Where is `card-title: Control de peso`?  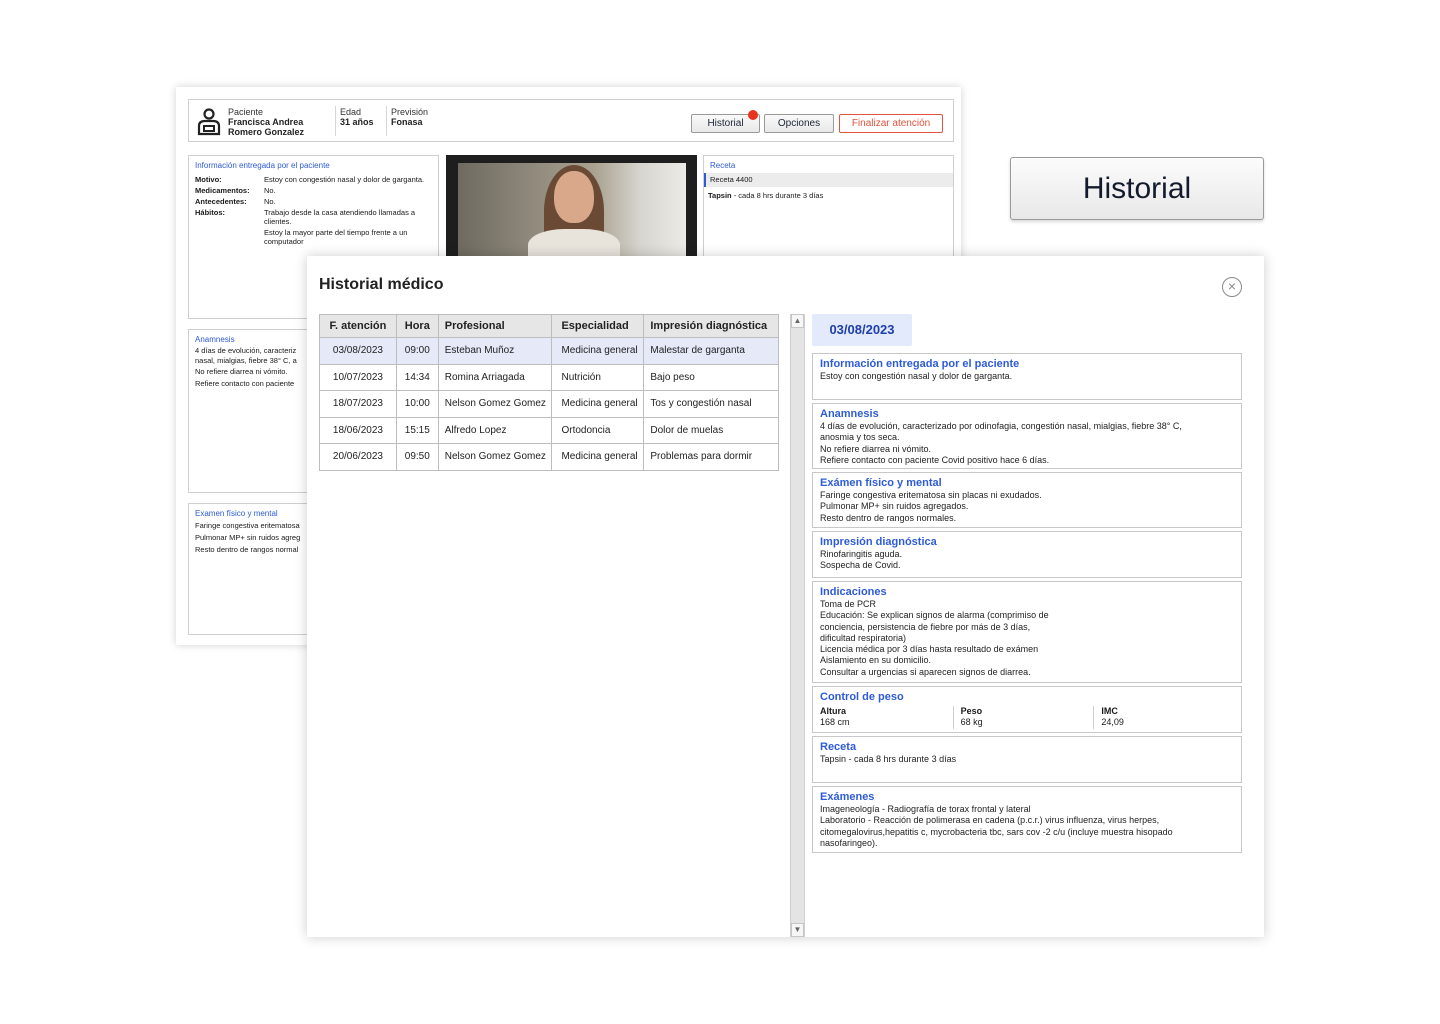 card-title: Control de peso is located at coordinates (862, 697).